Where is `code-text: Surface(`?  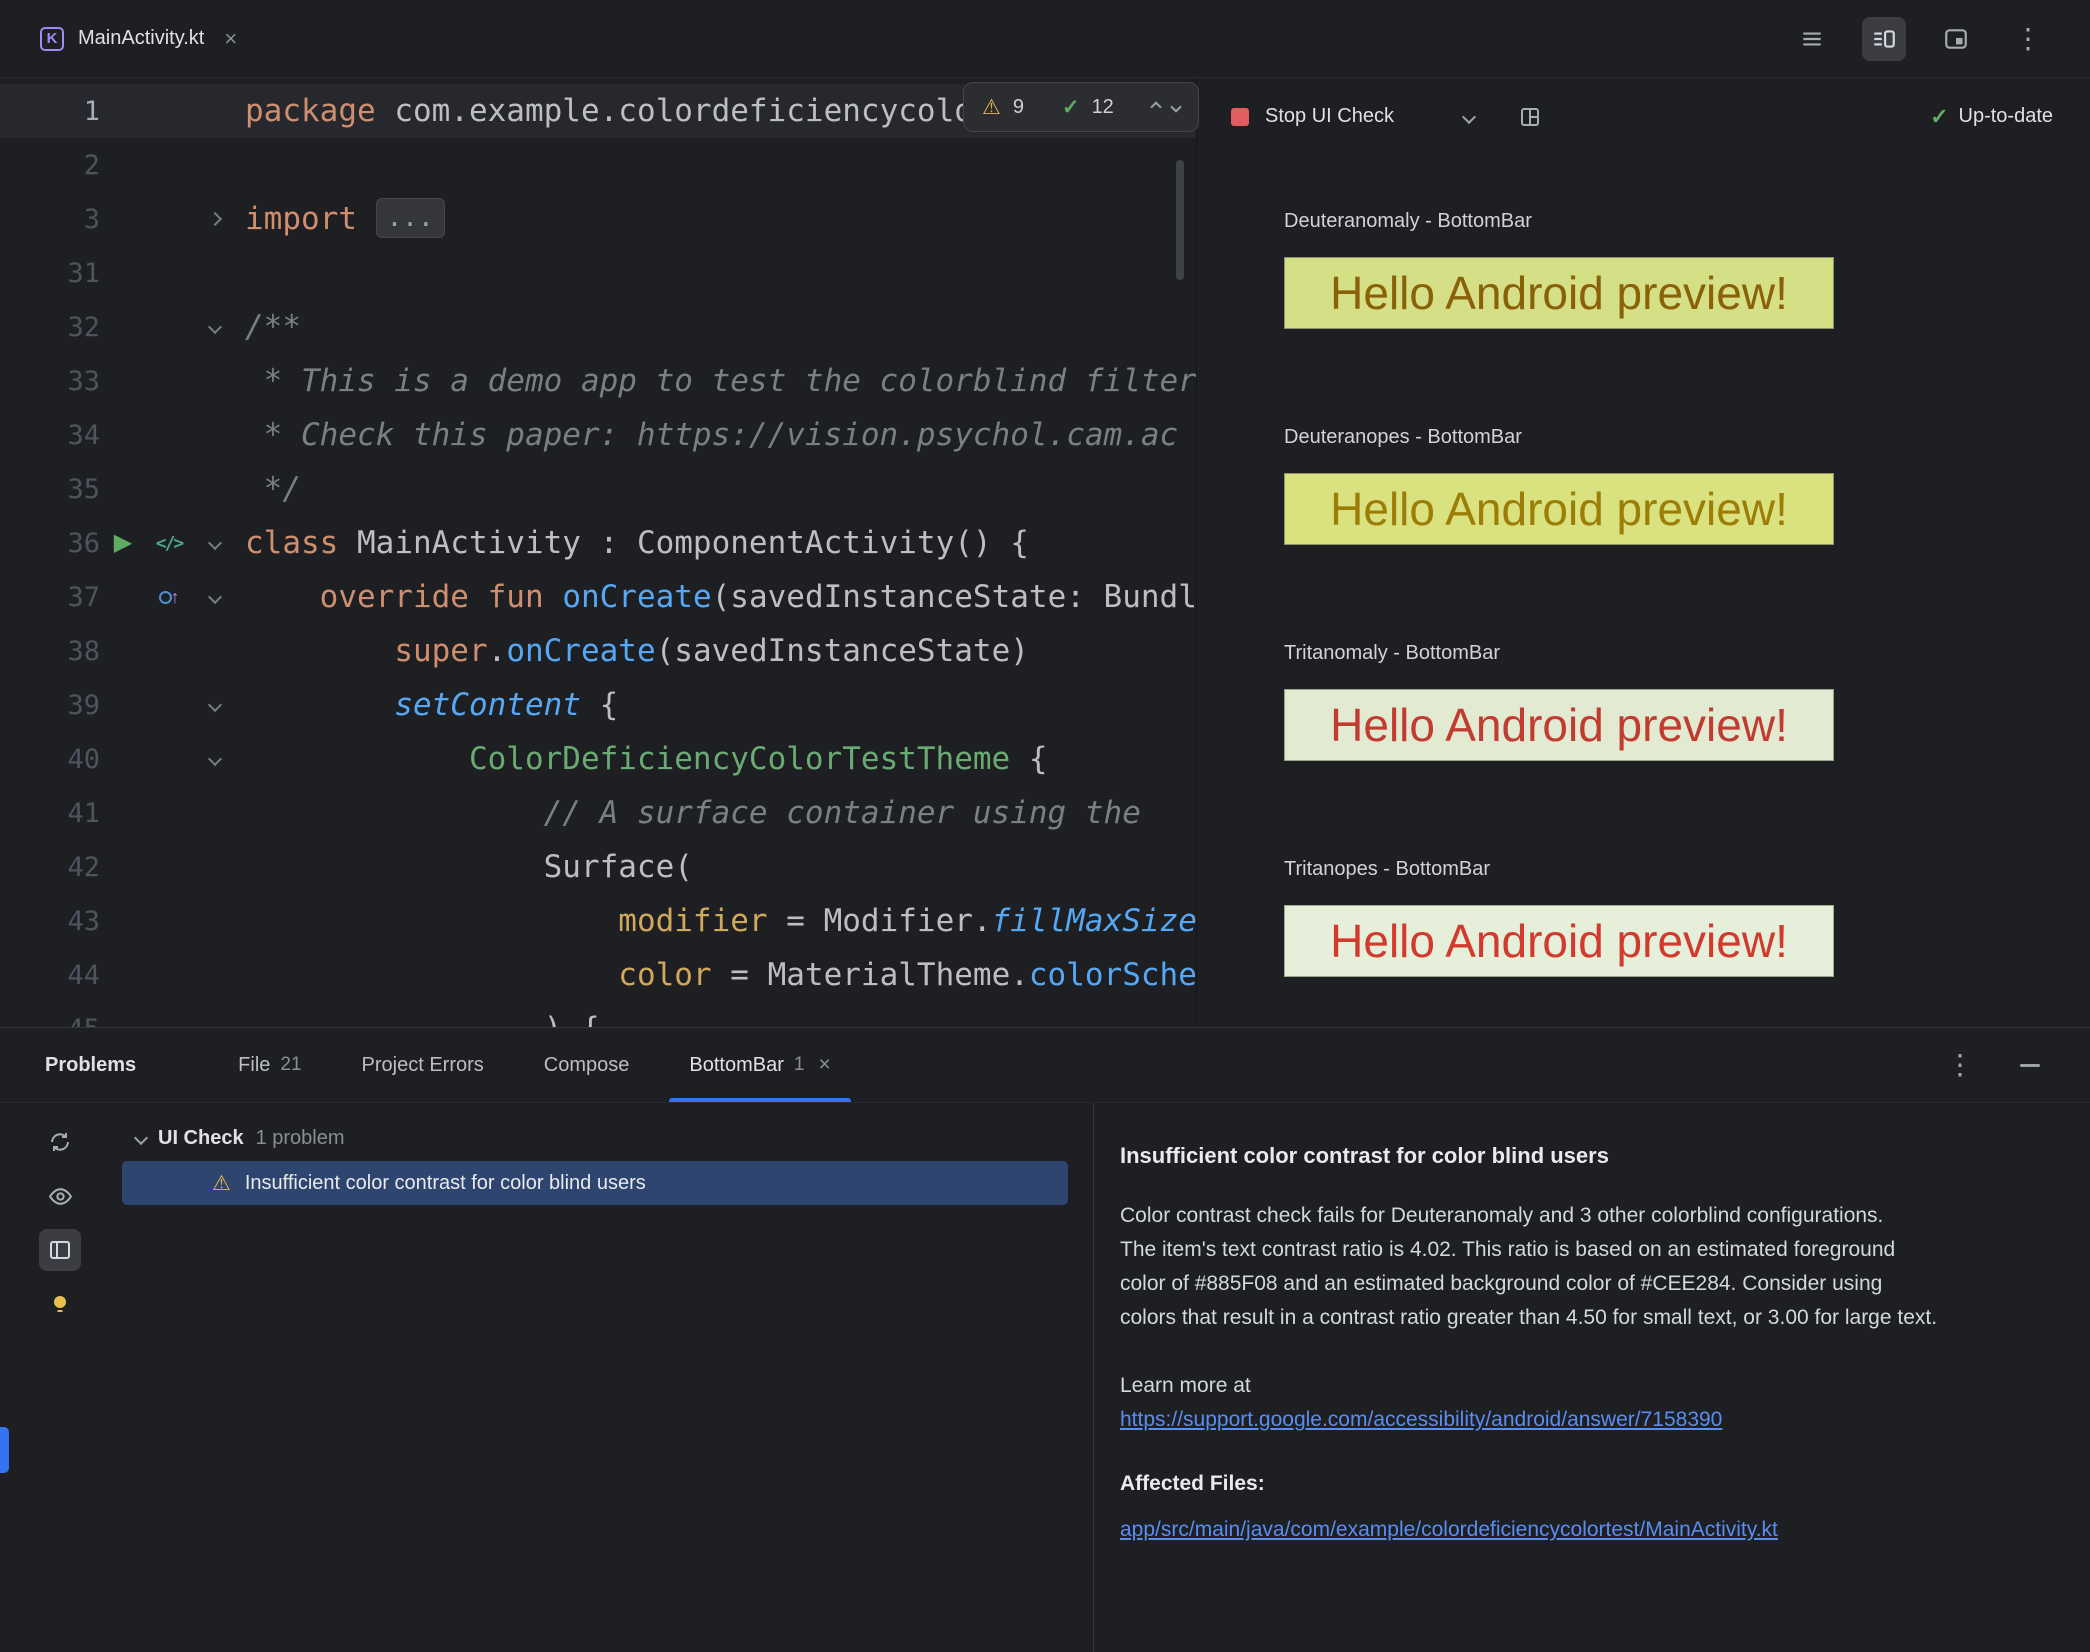
code-text: Surface( is located at coordinates (718, 867).